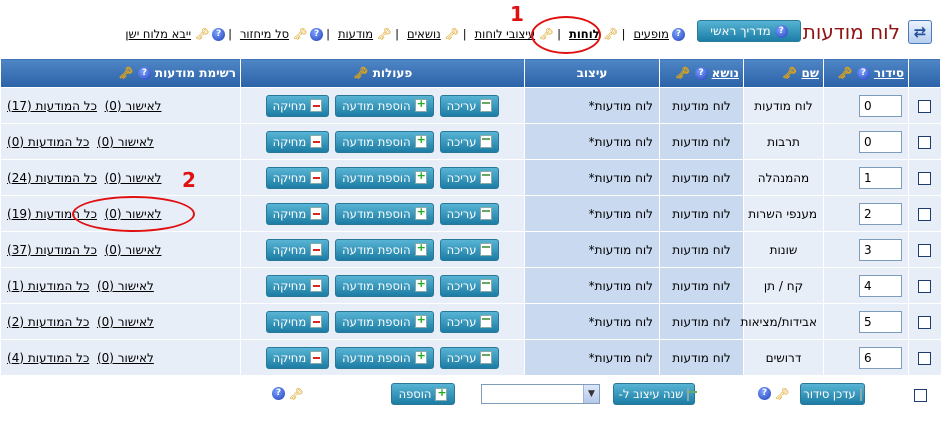 This screenshot has height=434, width=944. I want to click on delete-icon, so click(316, 177).